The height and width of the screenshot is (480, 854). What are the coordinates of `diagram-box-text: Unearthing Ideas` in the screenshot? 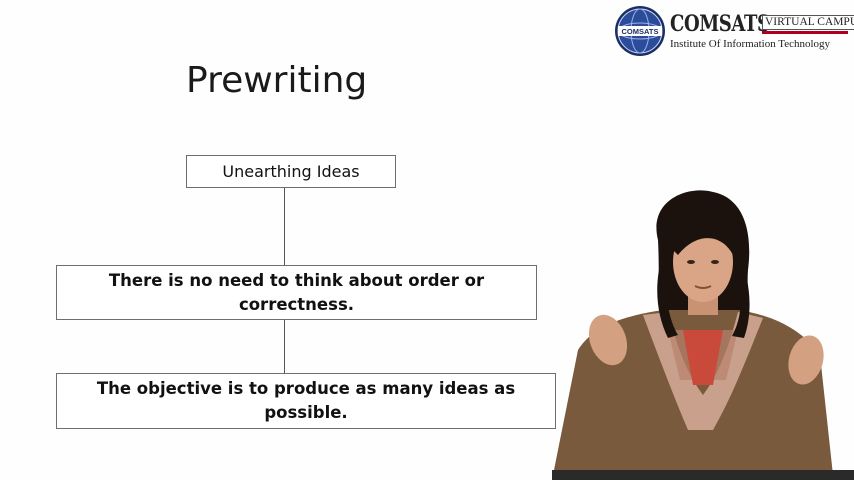 It's located at (291, 171).